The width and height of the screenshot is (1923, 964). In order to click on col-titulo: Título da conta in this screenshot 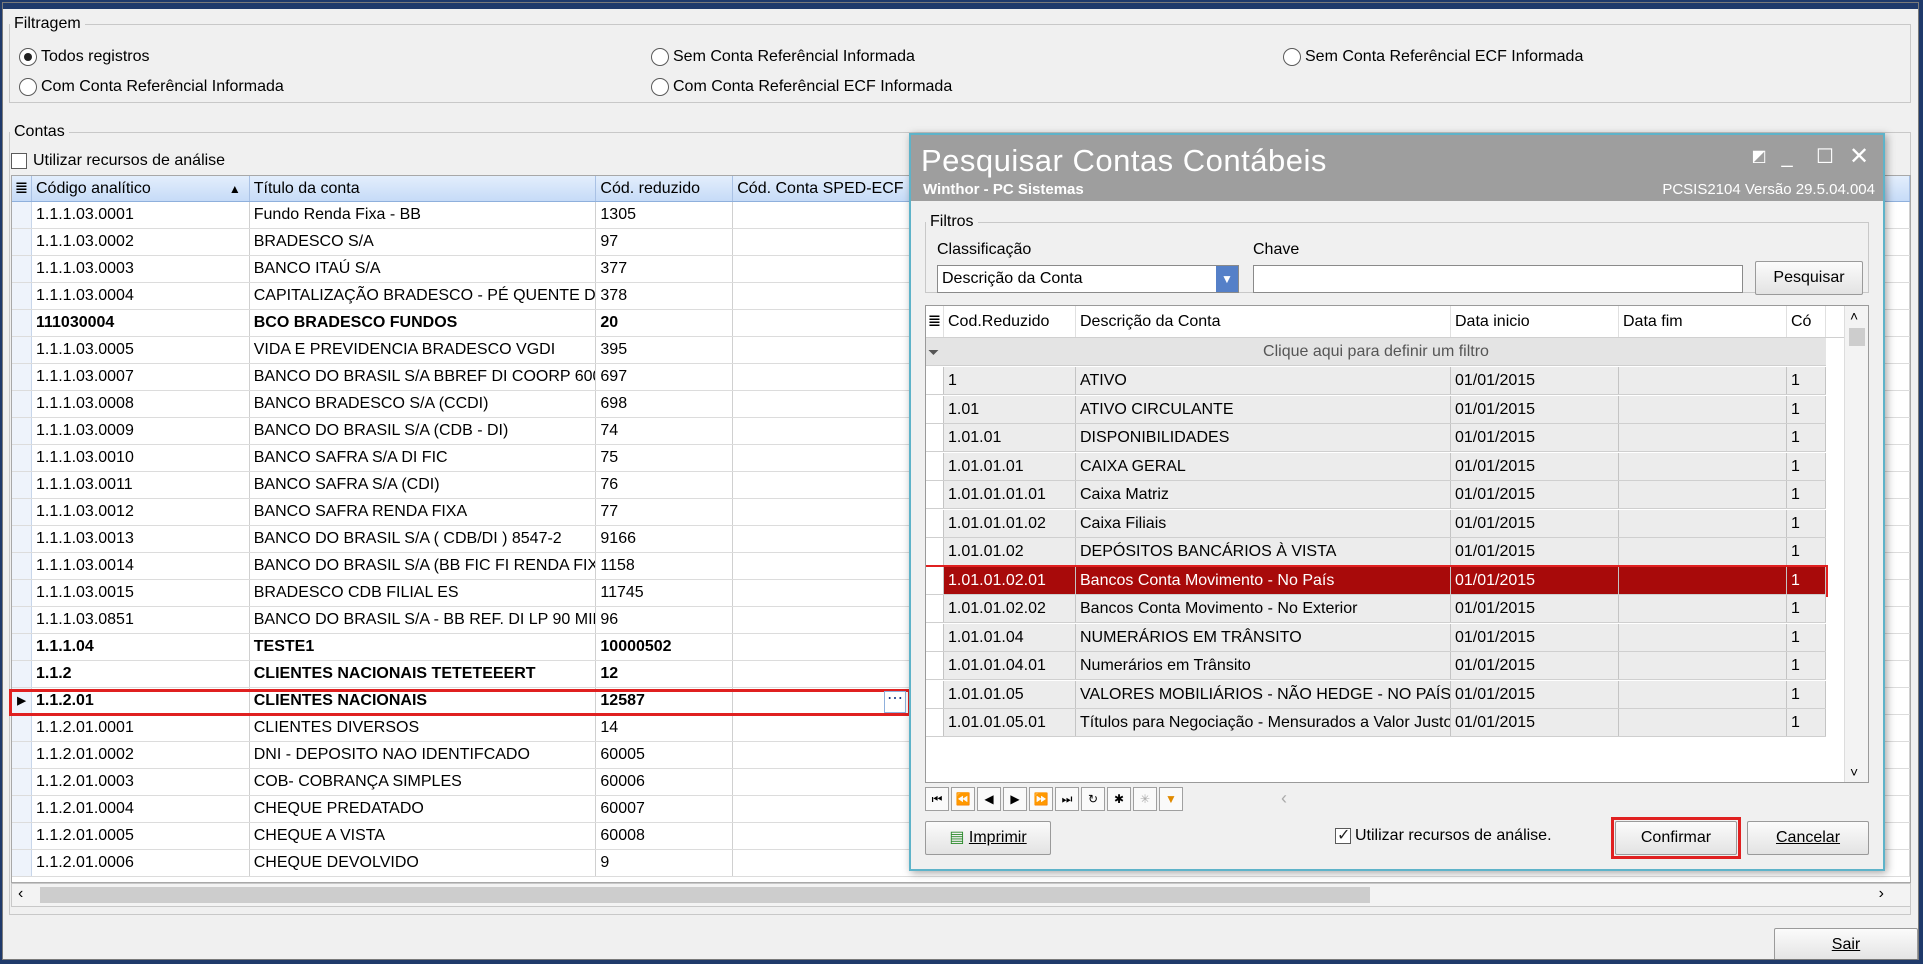, I will do `click(423, 188)`.